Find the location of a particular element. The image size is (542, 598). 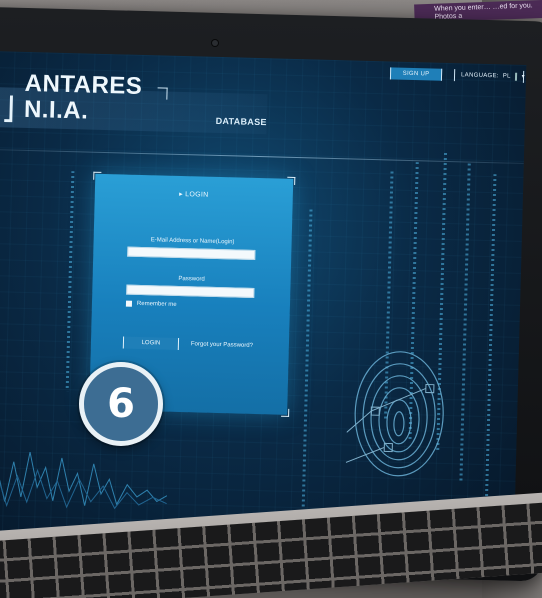

remember-me-checkbox is located at coordinates (129, 303).